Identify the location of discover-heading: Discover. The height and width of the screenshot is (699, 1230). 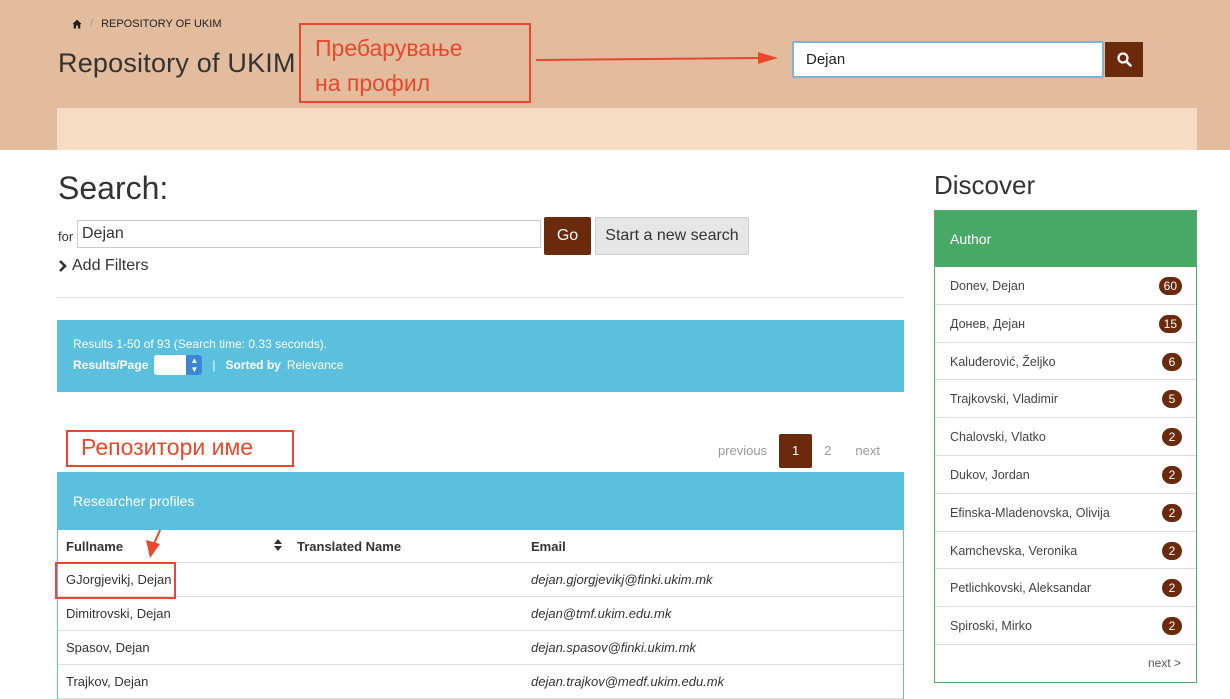
(985, 185).